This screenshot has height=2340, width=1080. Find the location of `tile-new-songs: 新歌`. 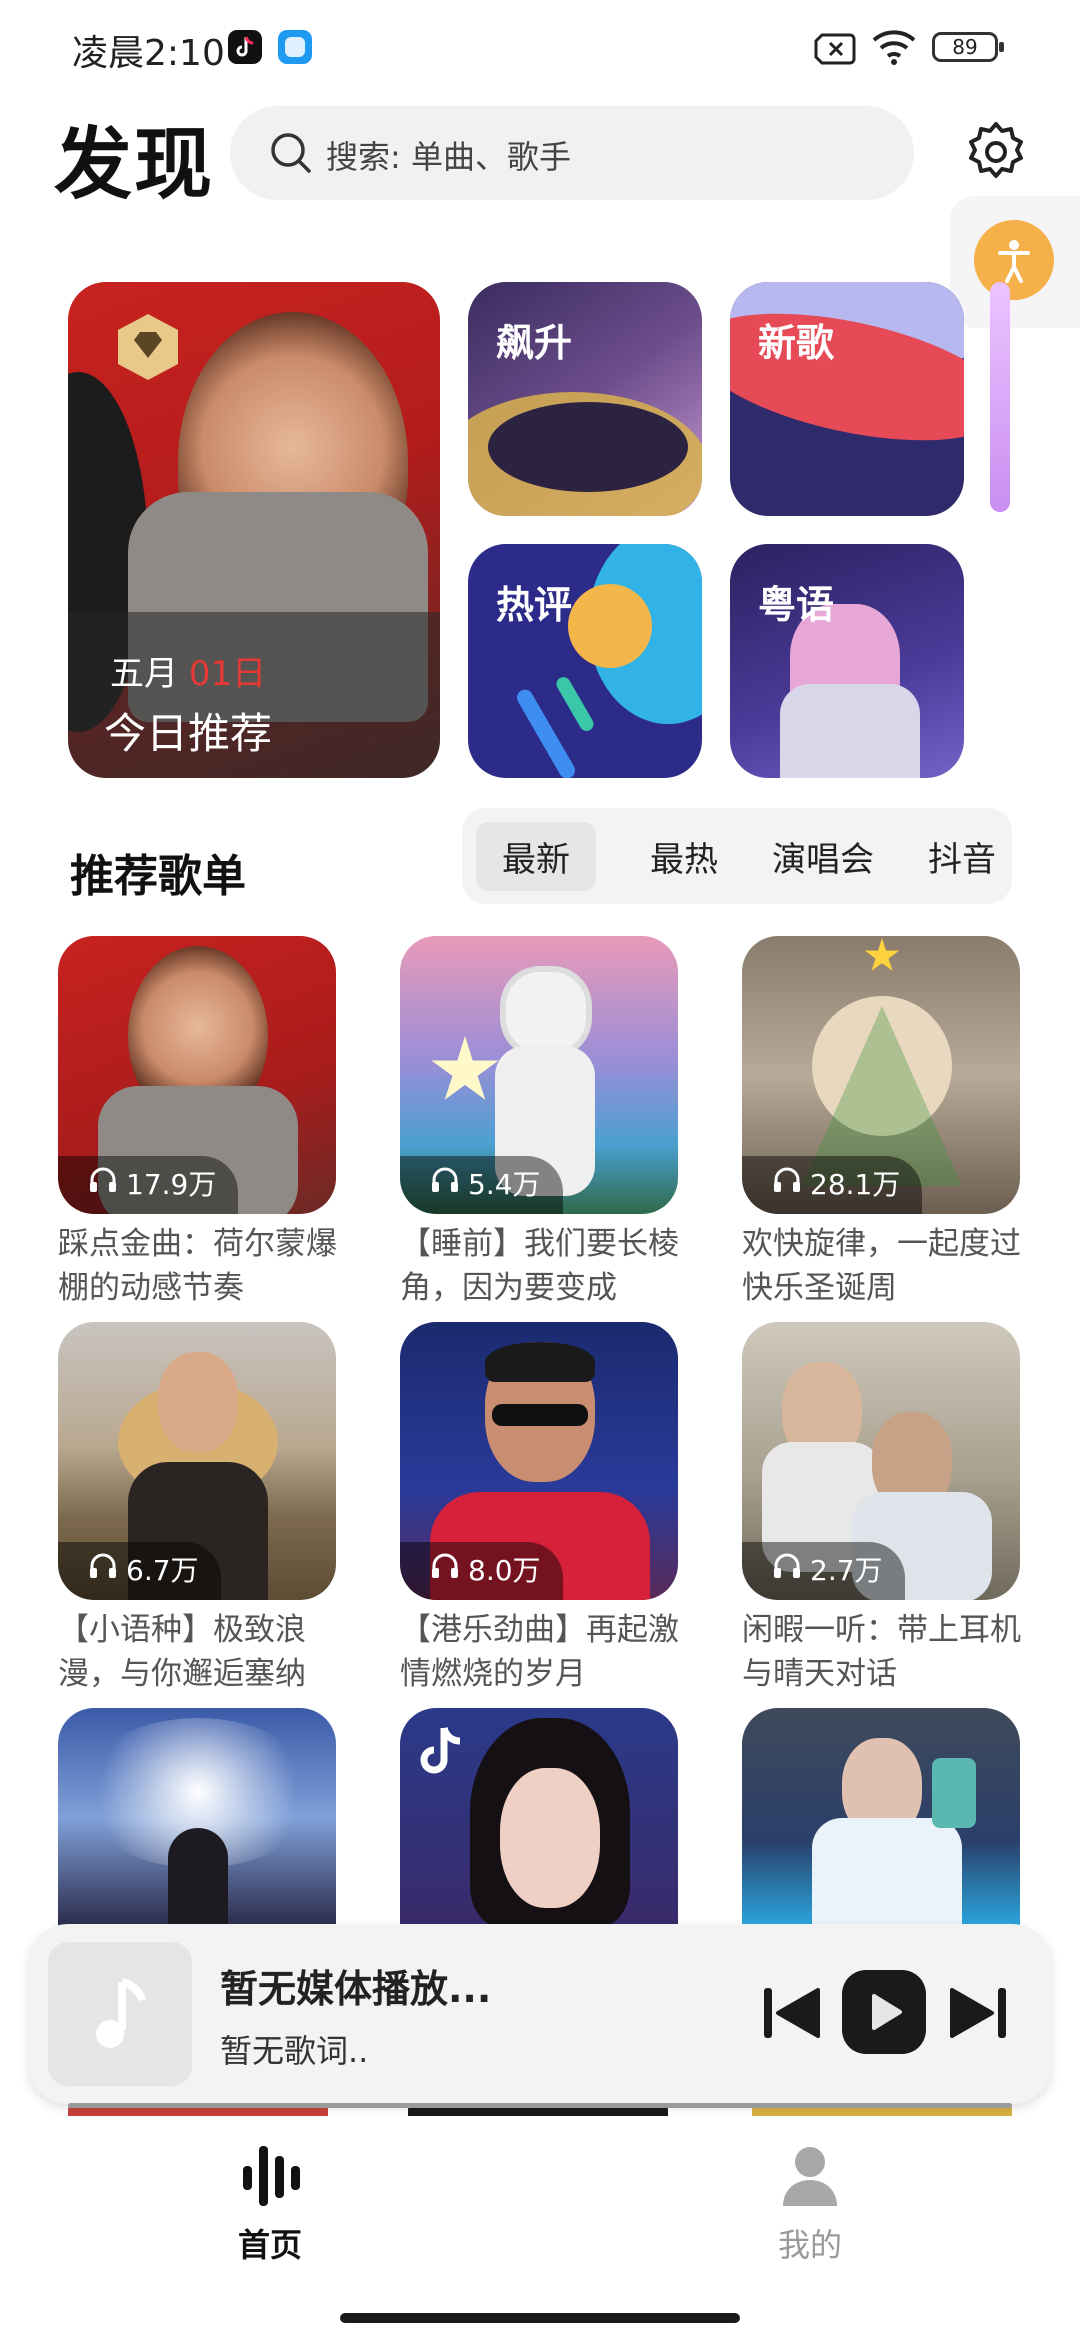

tile-new-songs: 新歌 is located at coordinates (847, 399).